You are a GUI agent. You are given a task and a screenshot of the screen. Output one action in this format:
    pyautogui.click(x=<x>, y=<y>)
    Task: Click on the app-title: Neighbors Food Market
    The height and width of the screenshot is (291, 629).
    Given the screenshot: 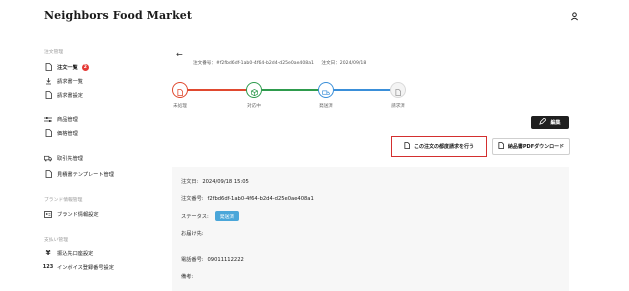 What is the action you would take?
    pyautogui.click(x=118, y=15)
    